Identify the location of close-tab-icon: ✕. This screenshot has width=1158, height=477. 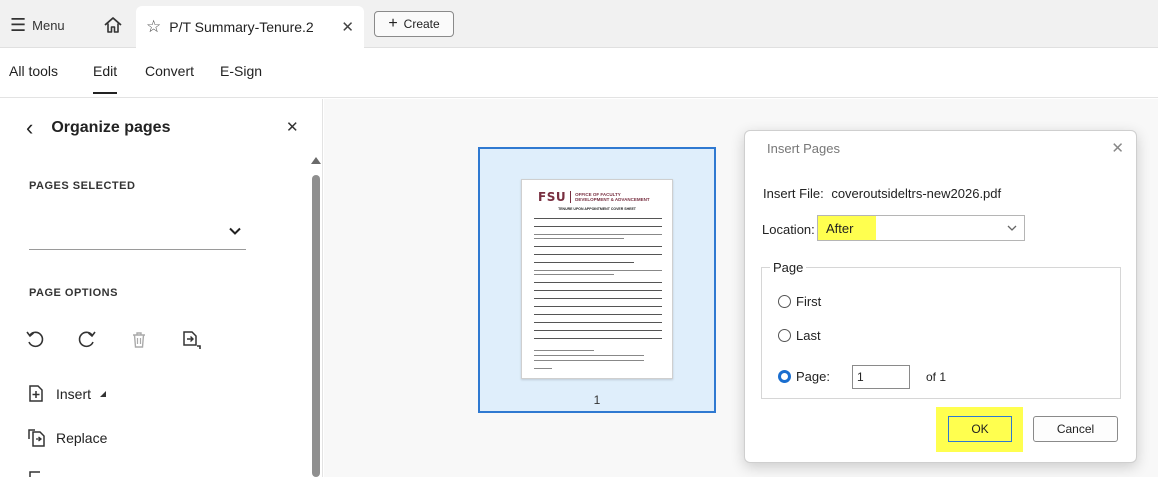
(347, 27).